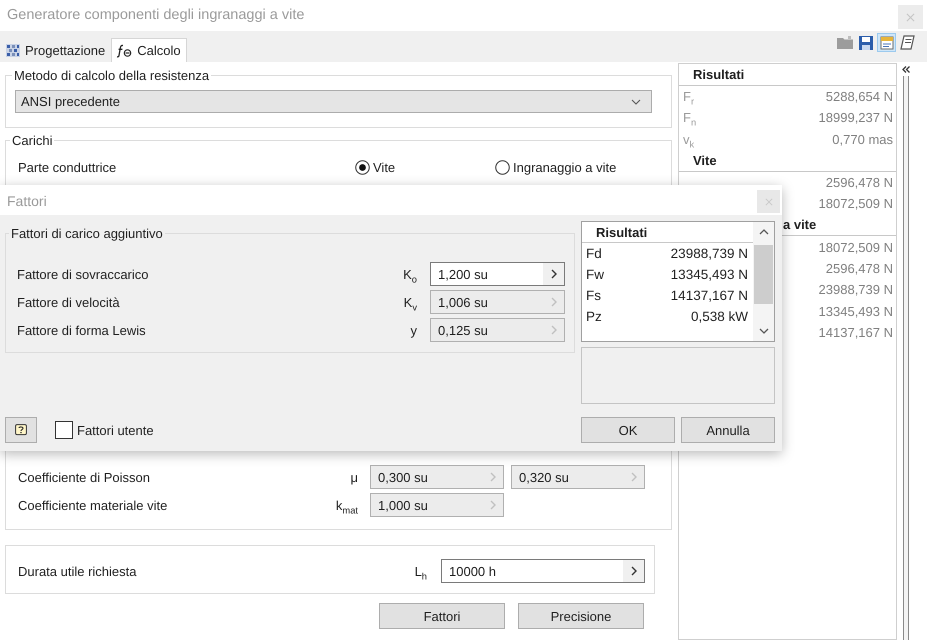 The width and height of the screenshot is (927, 640). What do you see at coordinates (689, 118) in the screenshot?
I see `result-label: F$_{n}$` at bounding box center [689, 118].